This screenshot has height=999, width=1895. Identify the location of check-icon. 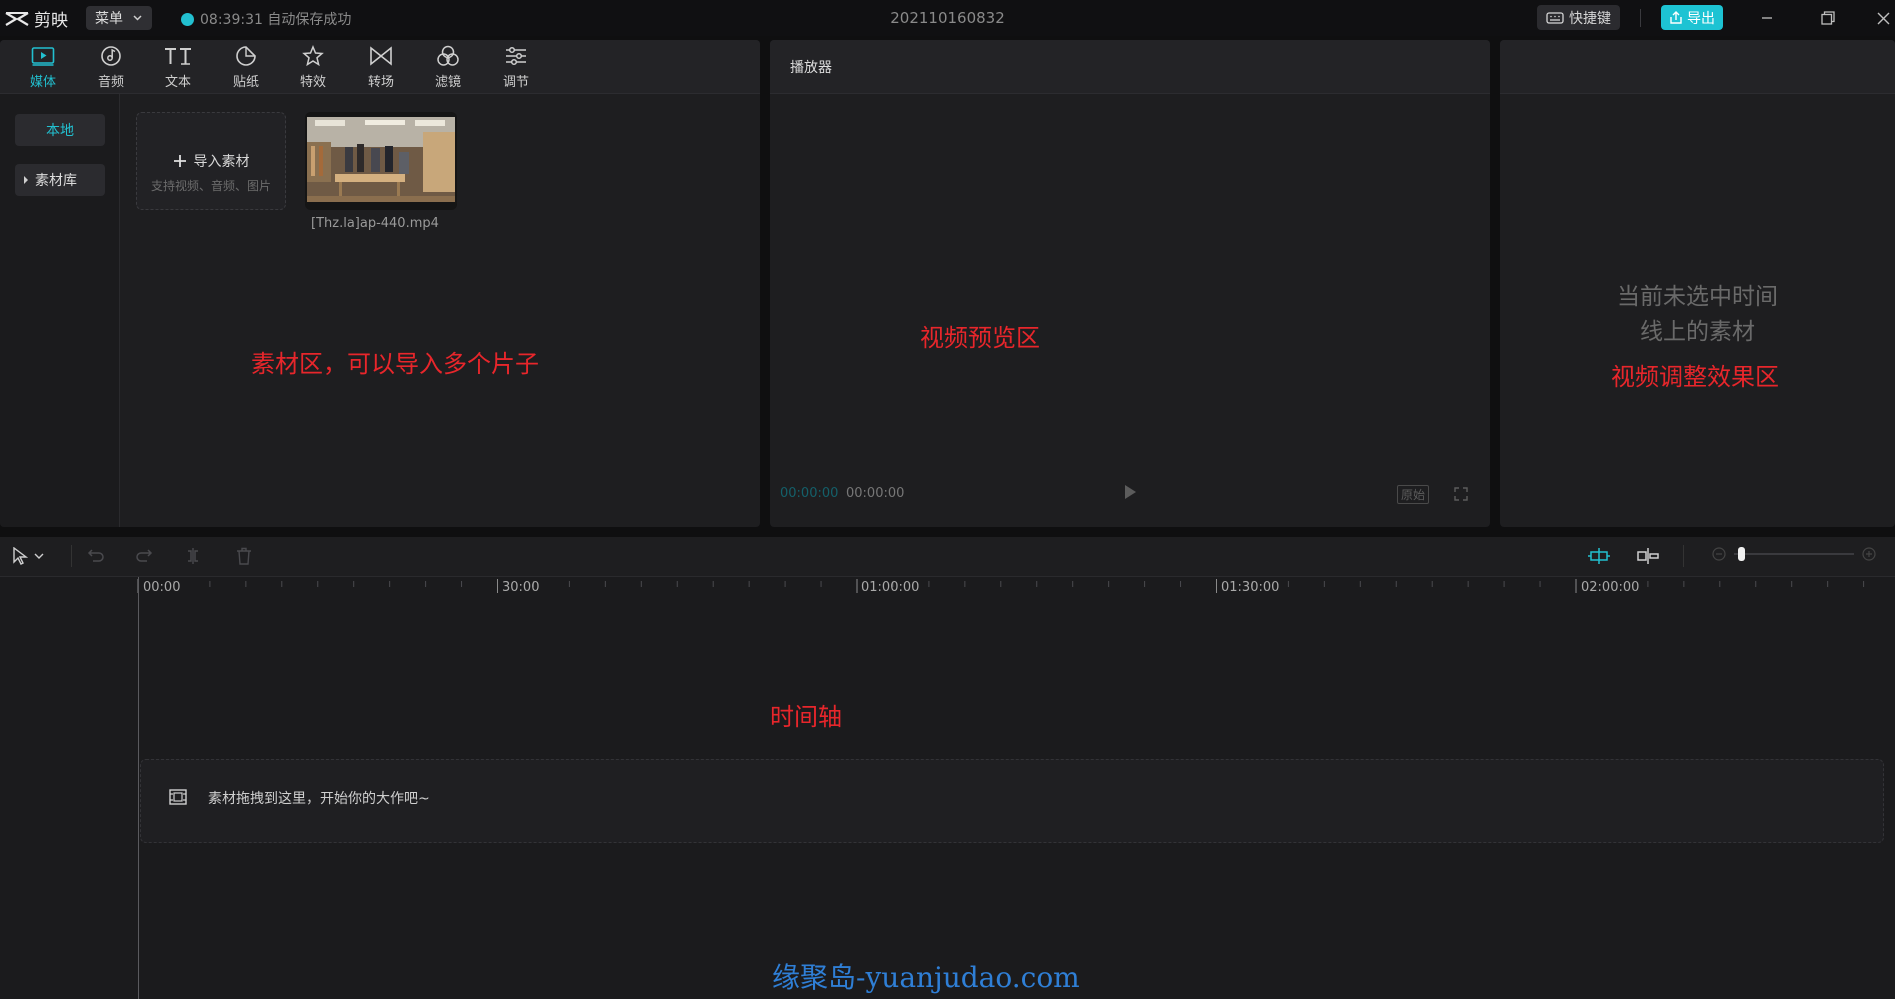
(187, 19).